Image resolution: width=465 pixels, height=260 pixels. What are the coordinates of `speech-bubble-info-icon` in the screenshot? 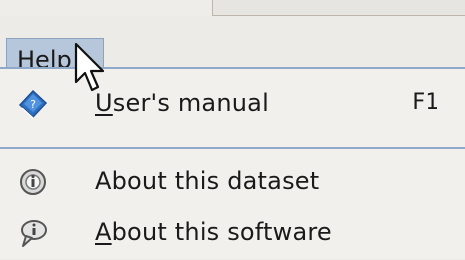 It's located at (34, 233).